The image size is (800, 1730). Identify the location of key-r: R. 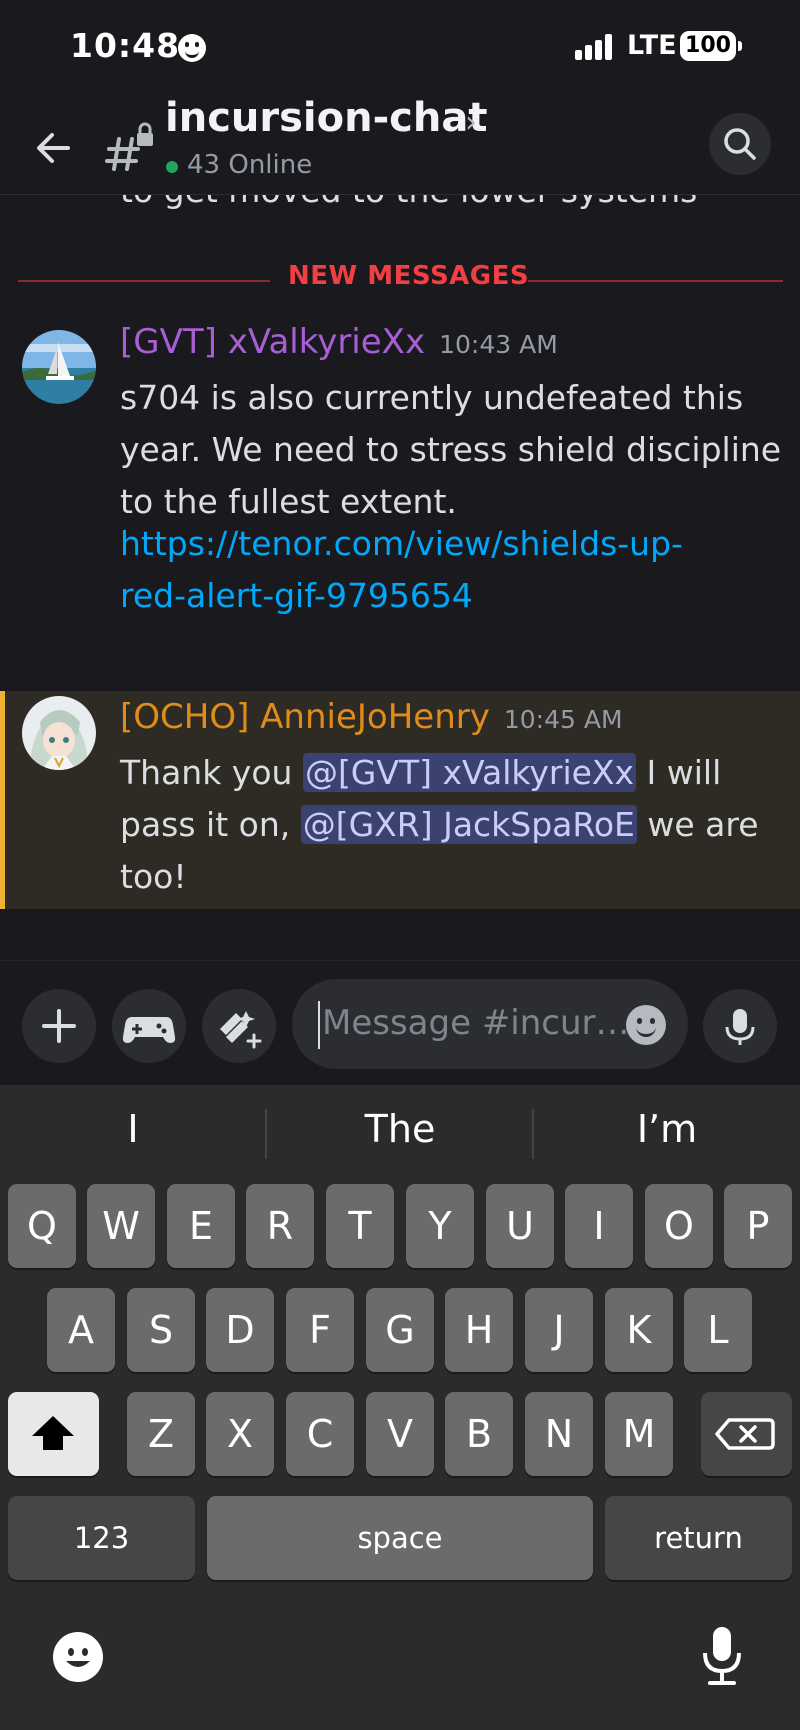
(280, 1226).